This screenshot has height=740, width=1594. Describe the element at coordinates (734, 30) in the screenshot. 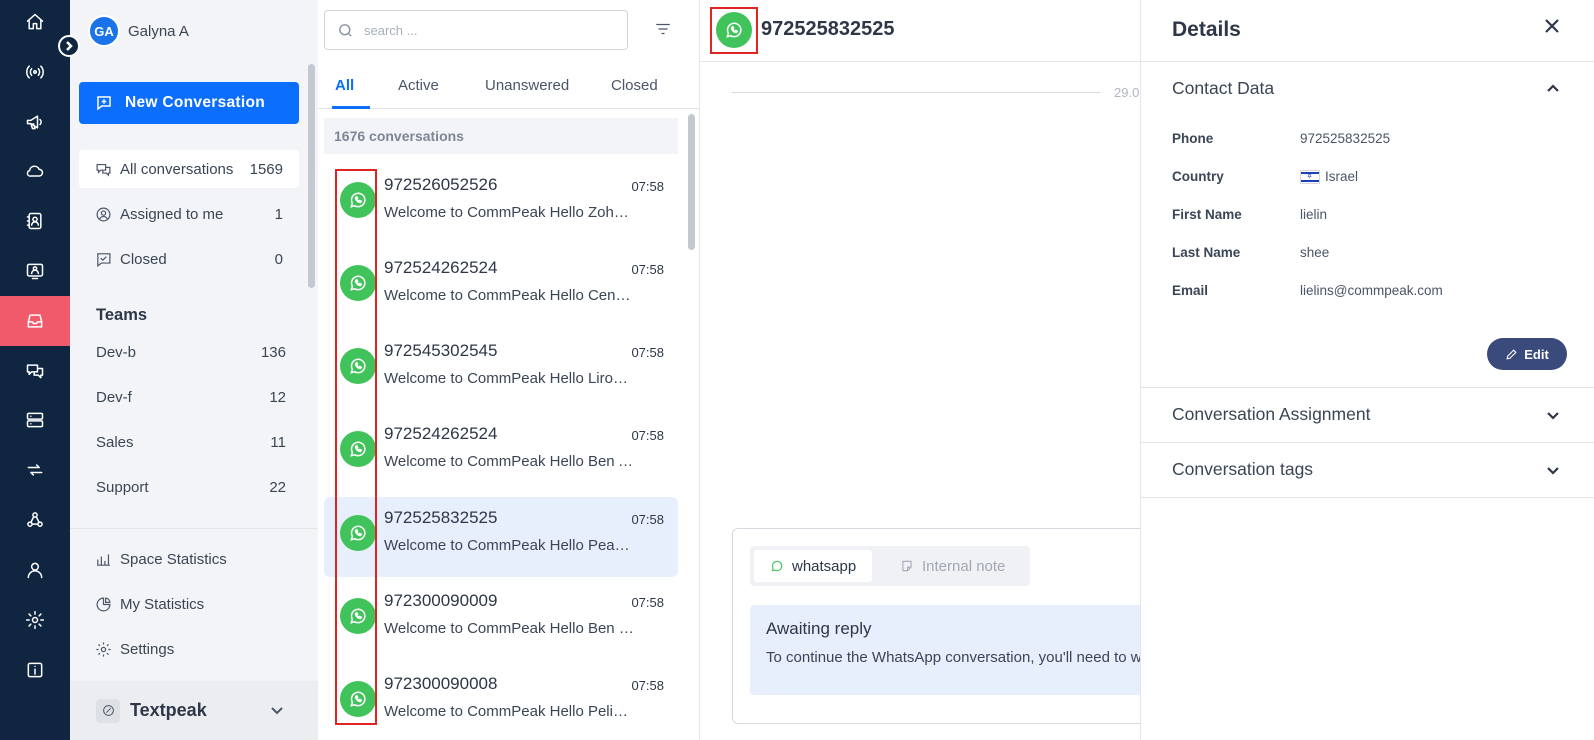

I see `highlight-box-header-icon` at that location.